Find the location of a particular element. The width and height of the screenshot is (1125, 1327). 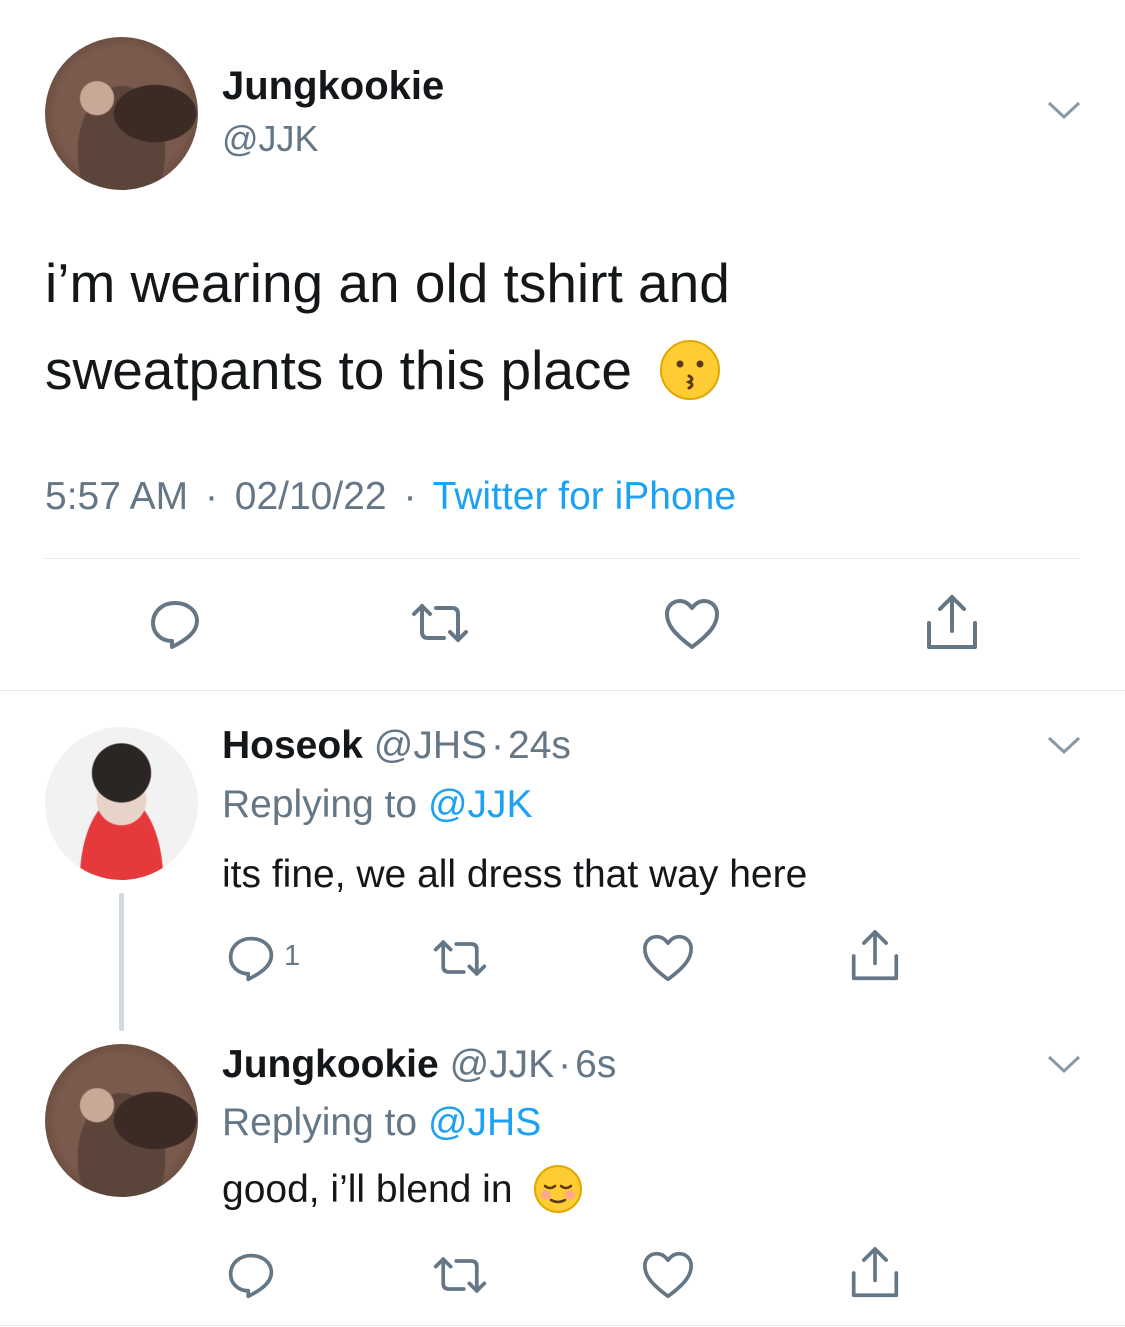

tweet-meta: 5:57 AM · 02/10/22 · Twitter for iPhone is located at coordinates (390, 497).